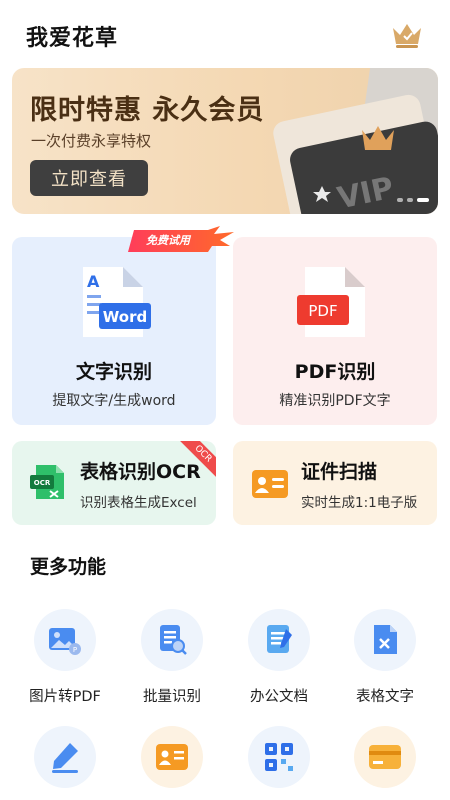 This screenshot has width=450, height=800. What do you see at coordinates (72, 38) in the screenshot?
I see `app-title: 我爱花草` at bounding box center [72, 38].